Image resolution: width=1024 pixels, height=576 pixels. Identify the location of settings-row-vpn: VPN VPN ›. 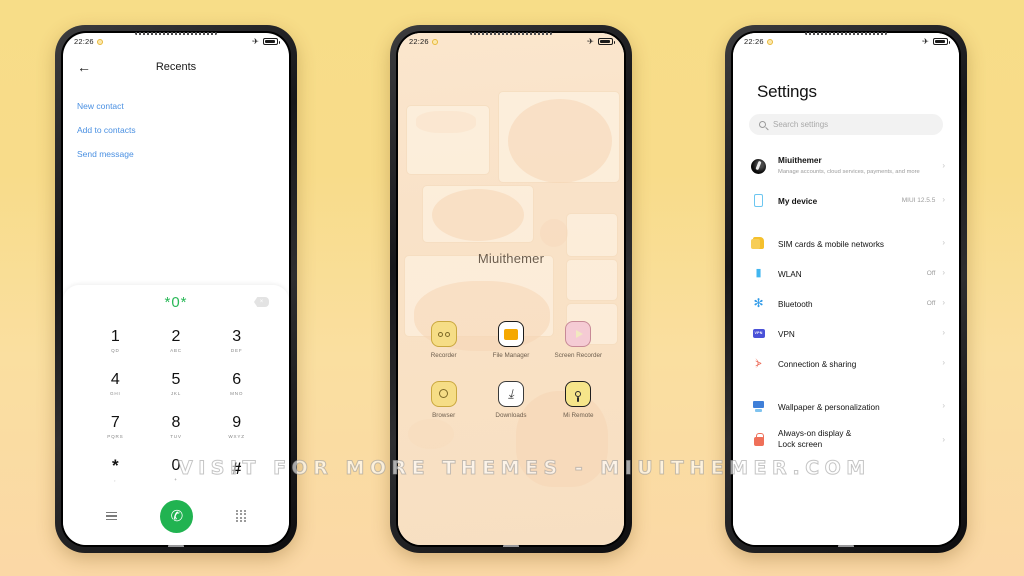
(846, 333).